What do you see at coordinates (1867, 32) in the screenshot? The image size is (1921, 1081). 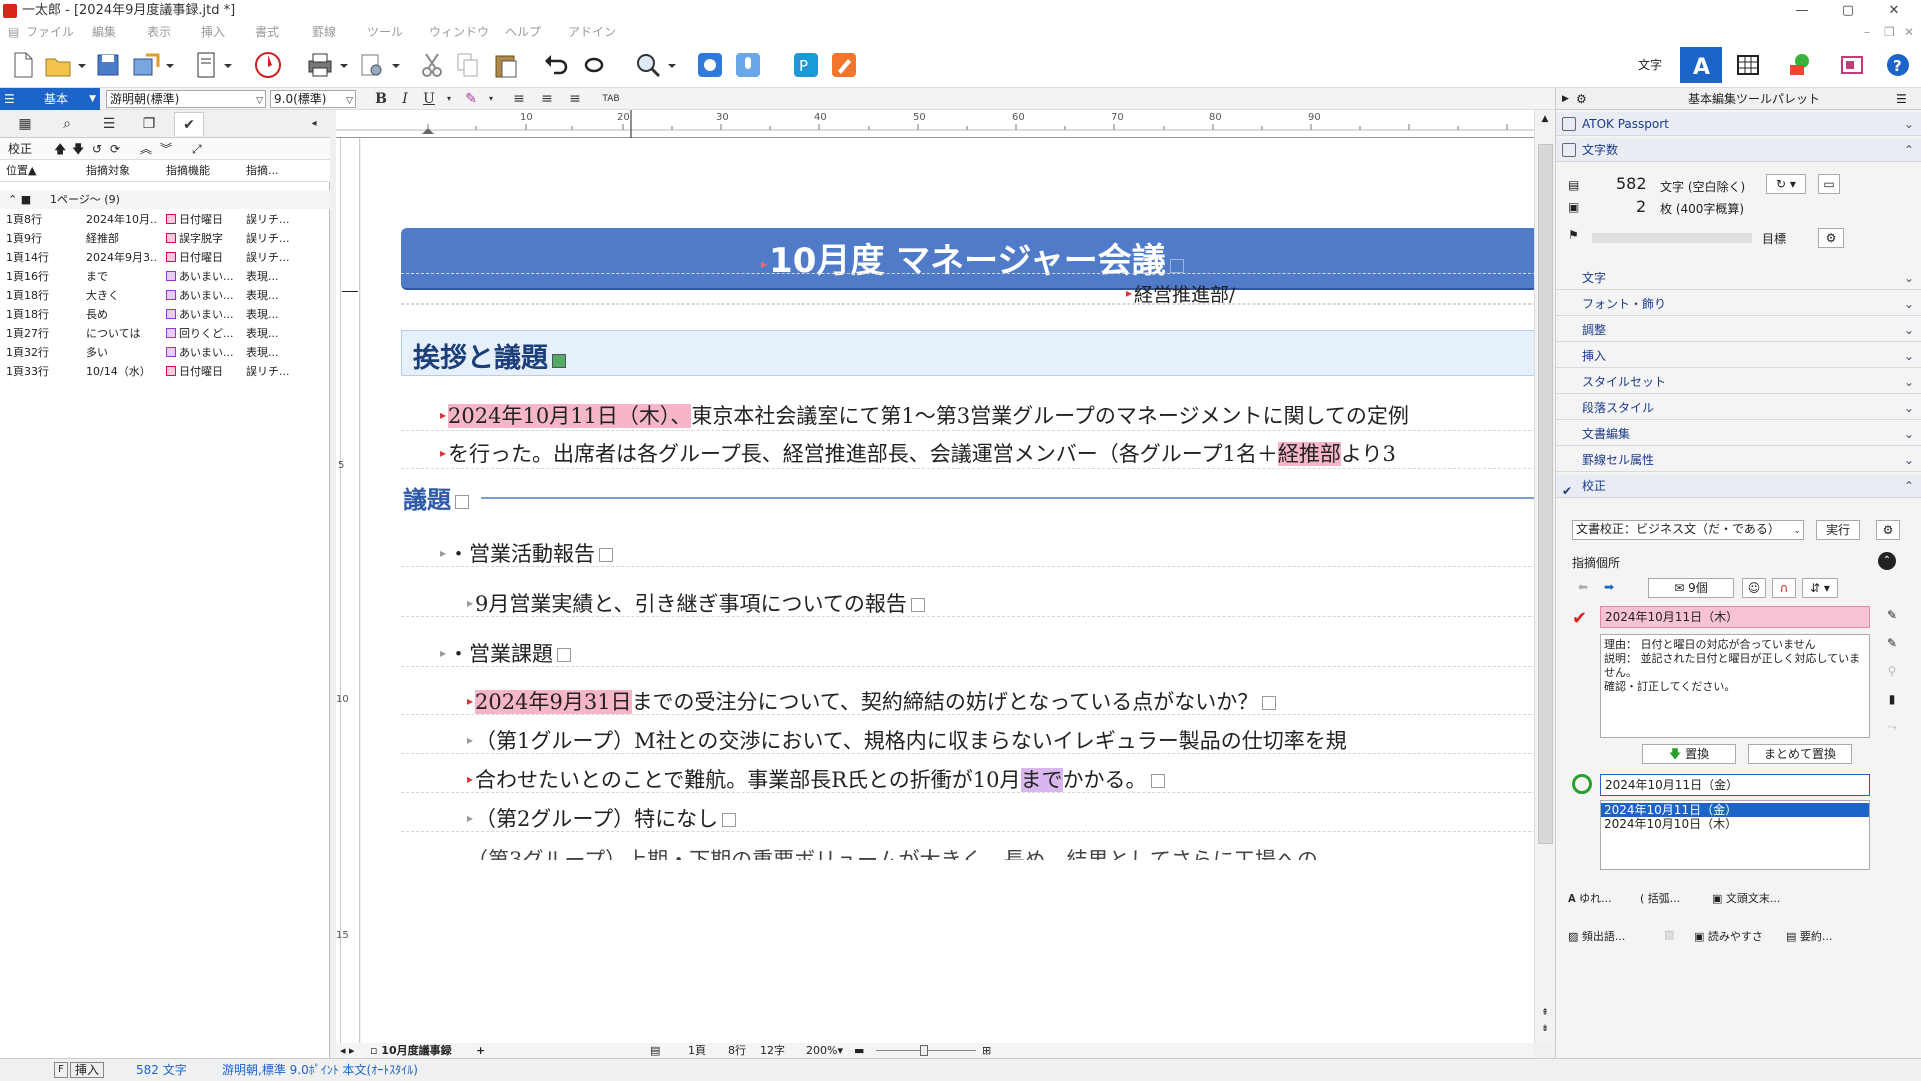 I see `doc-minimize-button: –` at bounding box center [1867, 32].